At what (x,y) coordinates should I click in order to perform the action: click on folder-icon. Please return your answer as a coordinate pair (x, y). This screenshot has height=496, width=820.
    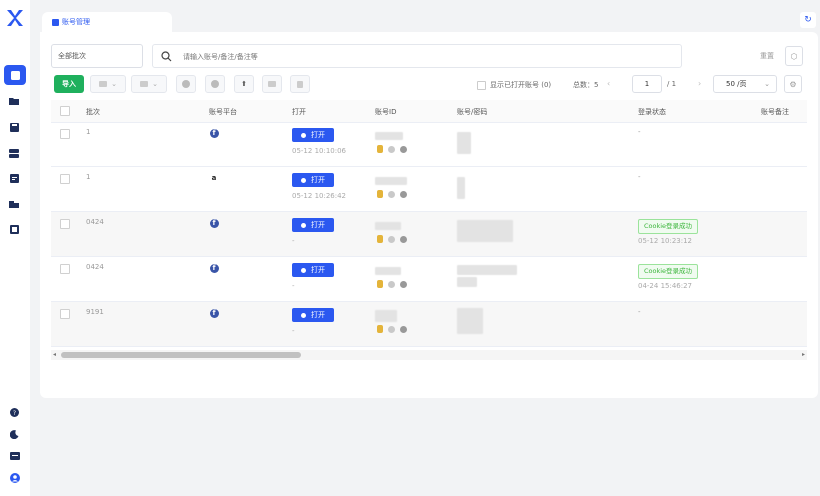
    Looking at the image, I should click on (14, 101).